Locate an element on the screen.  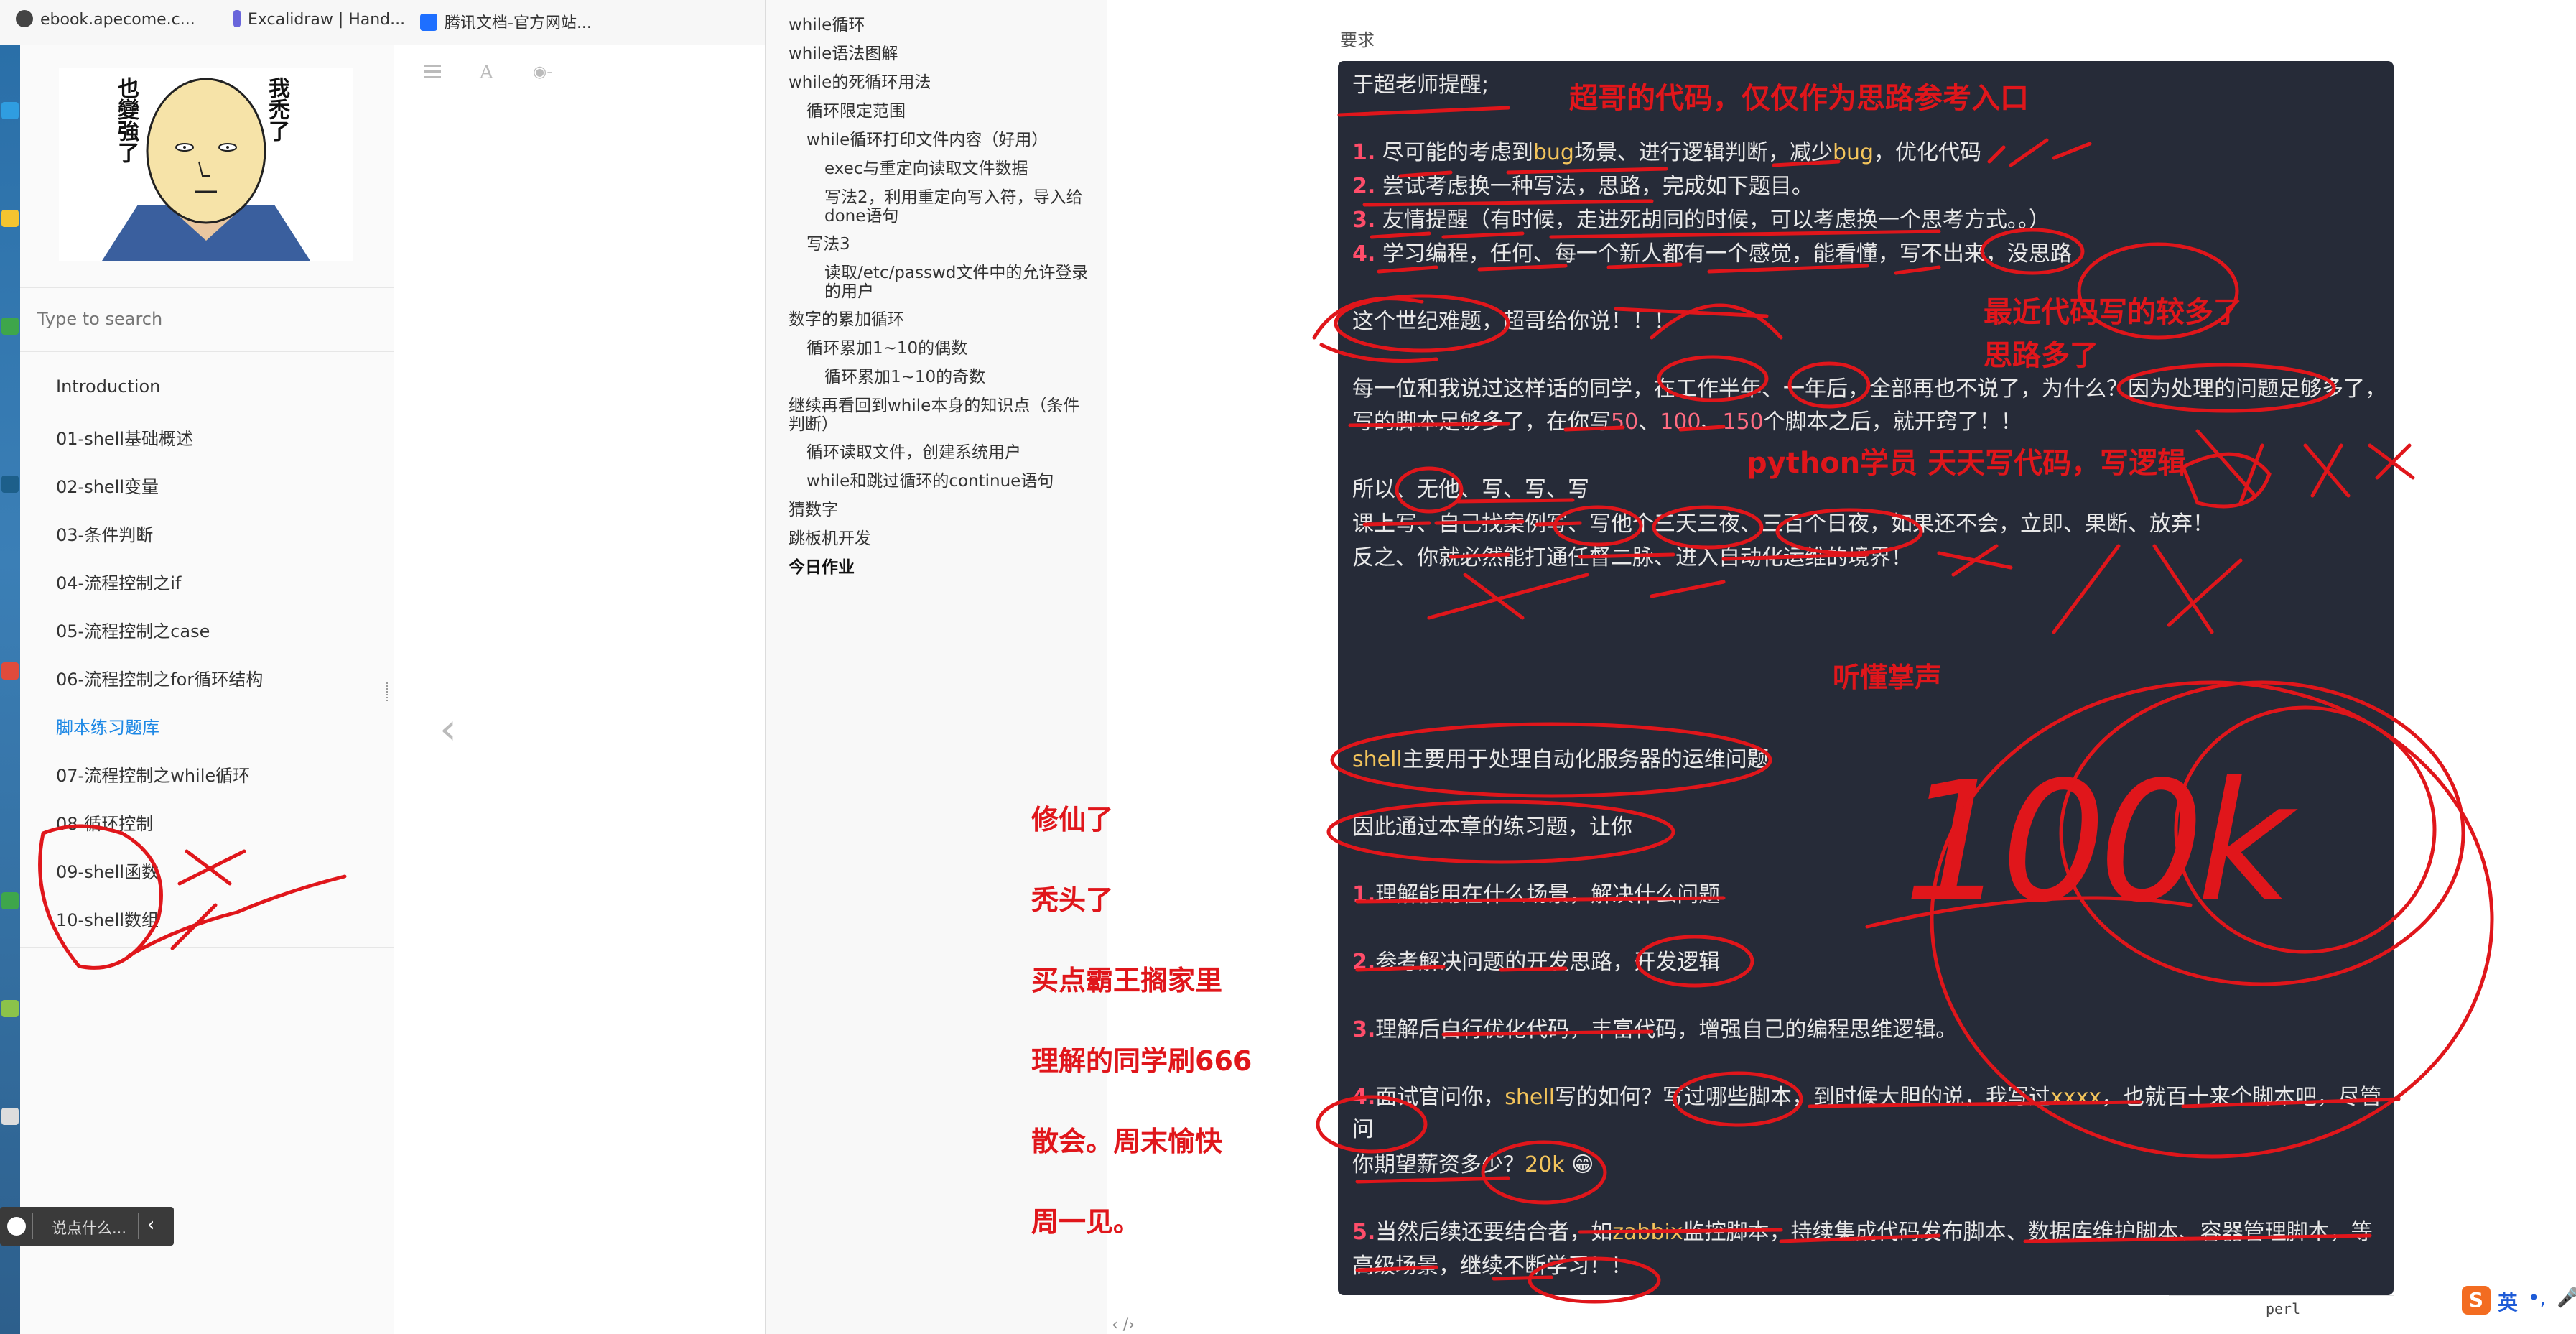
code-language-bar: perl is located at coordinates (2281, 1309).